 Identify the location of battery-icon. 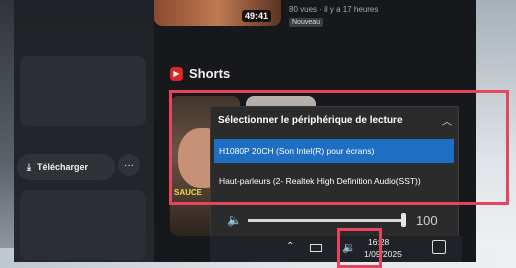
(316, 248).